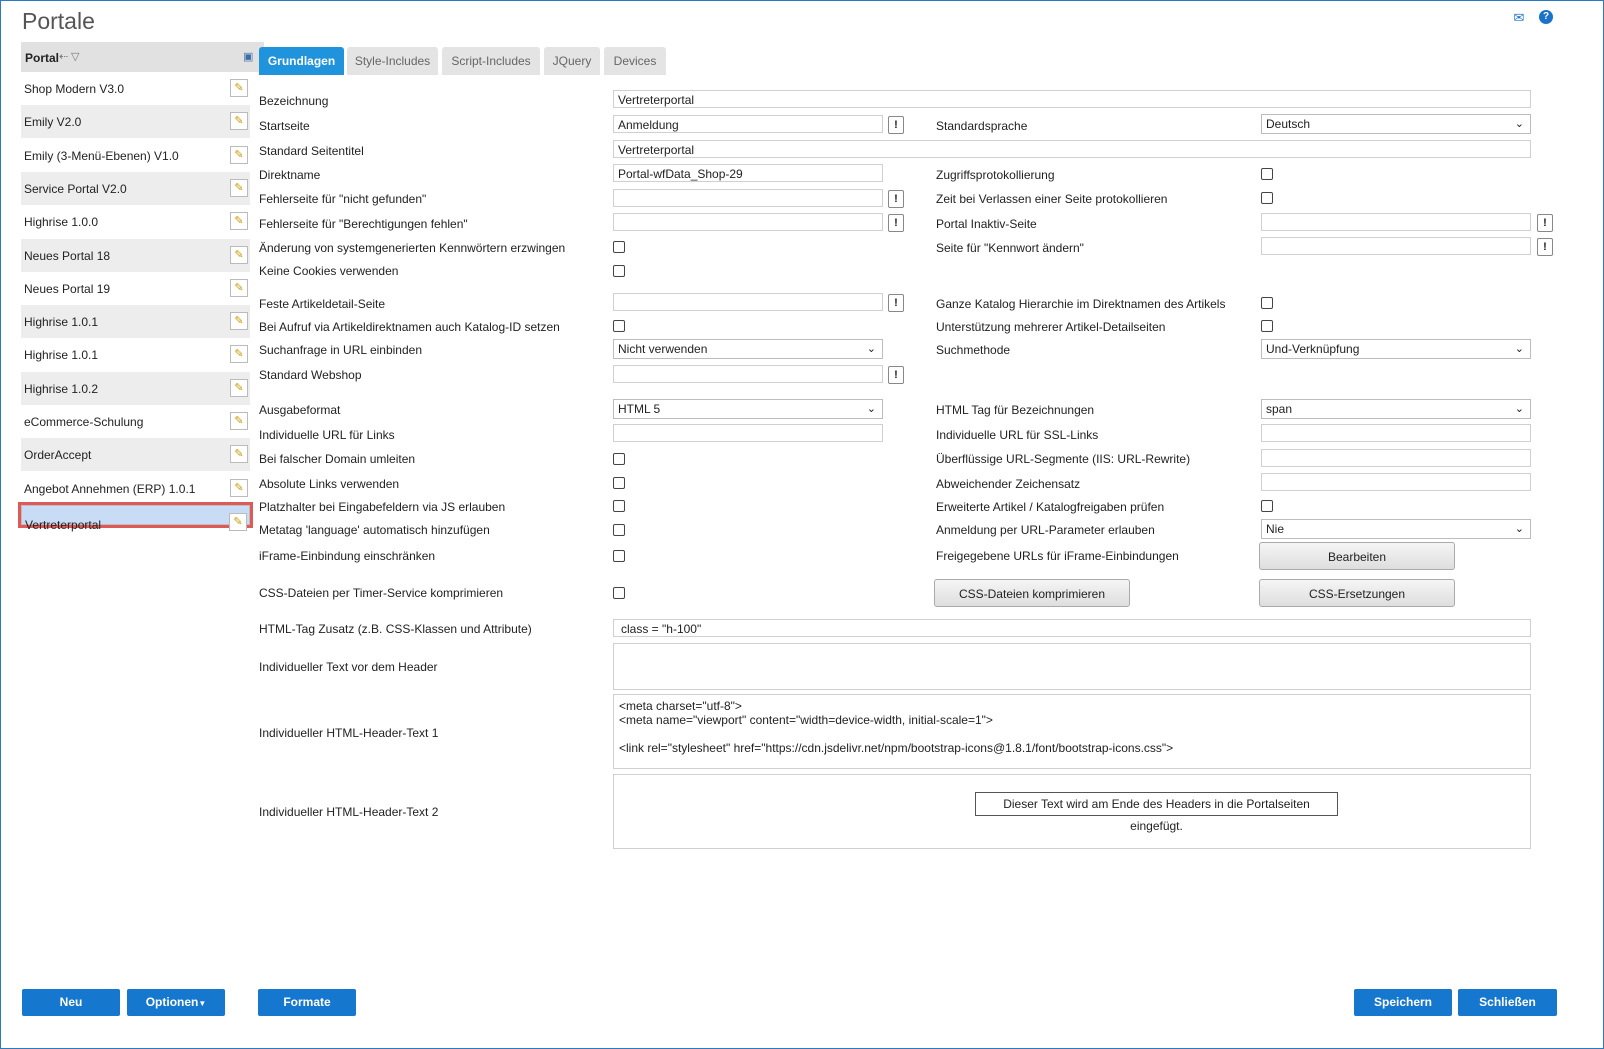 The image size is (1604, 1049). I want to click on url-parameter-select: Nie ⌄, so click(1396, 529).